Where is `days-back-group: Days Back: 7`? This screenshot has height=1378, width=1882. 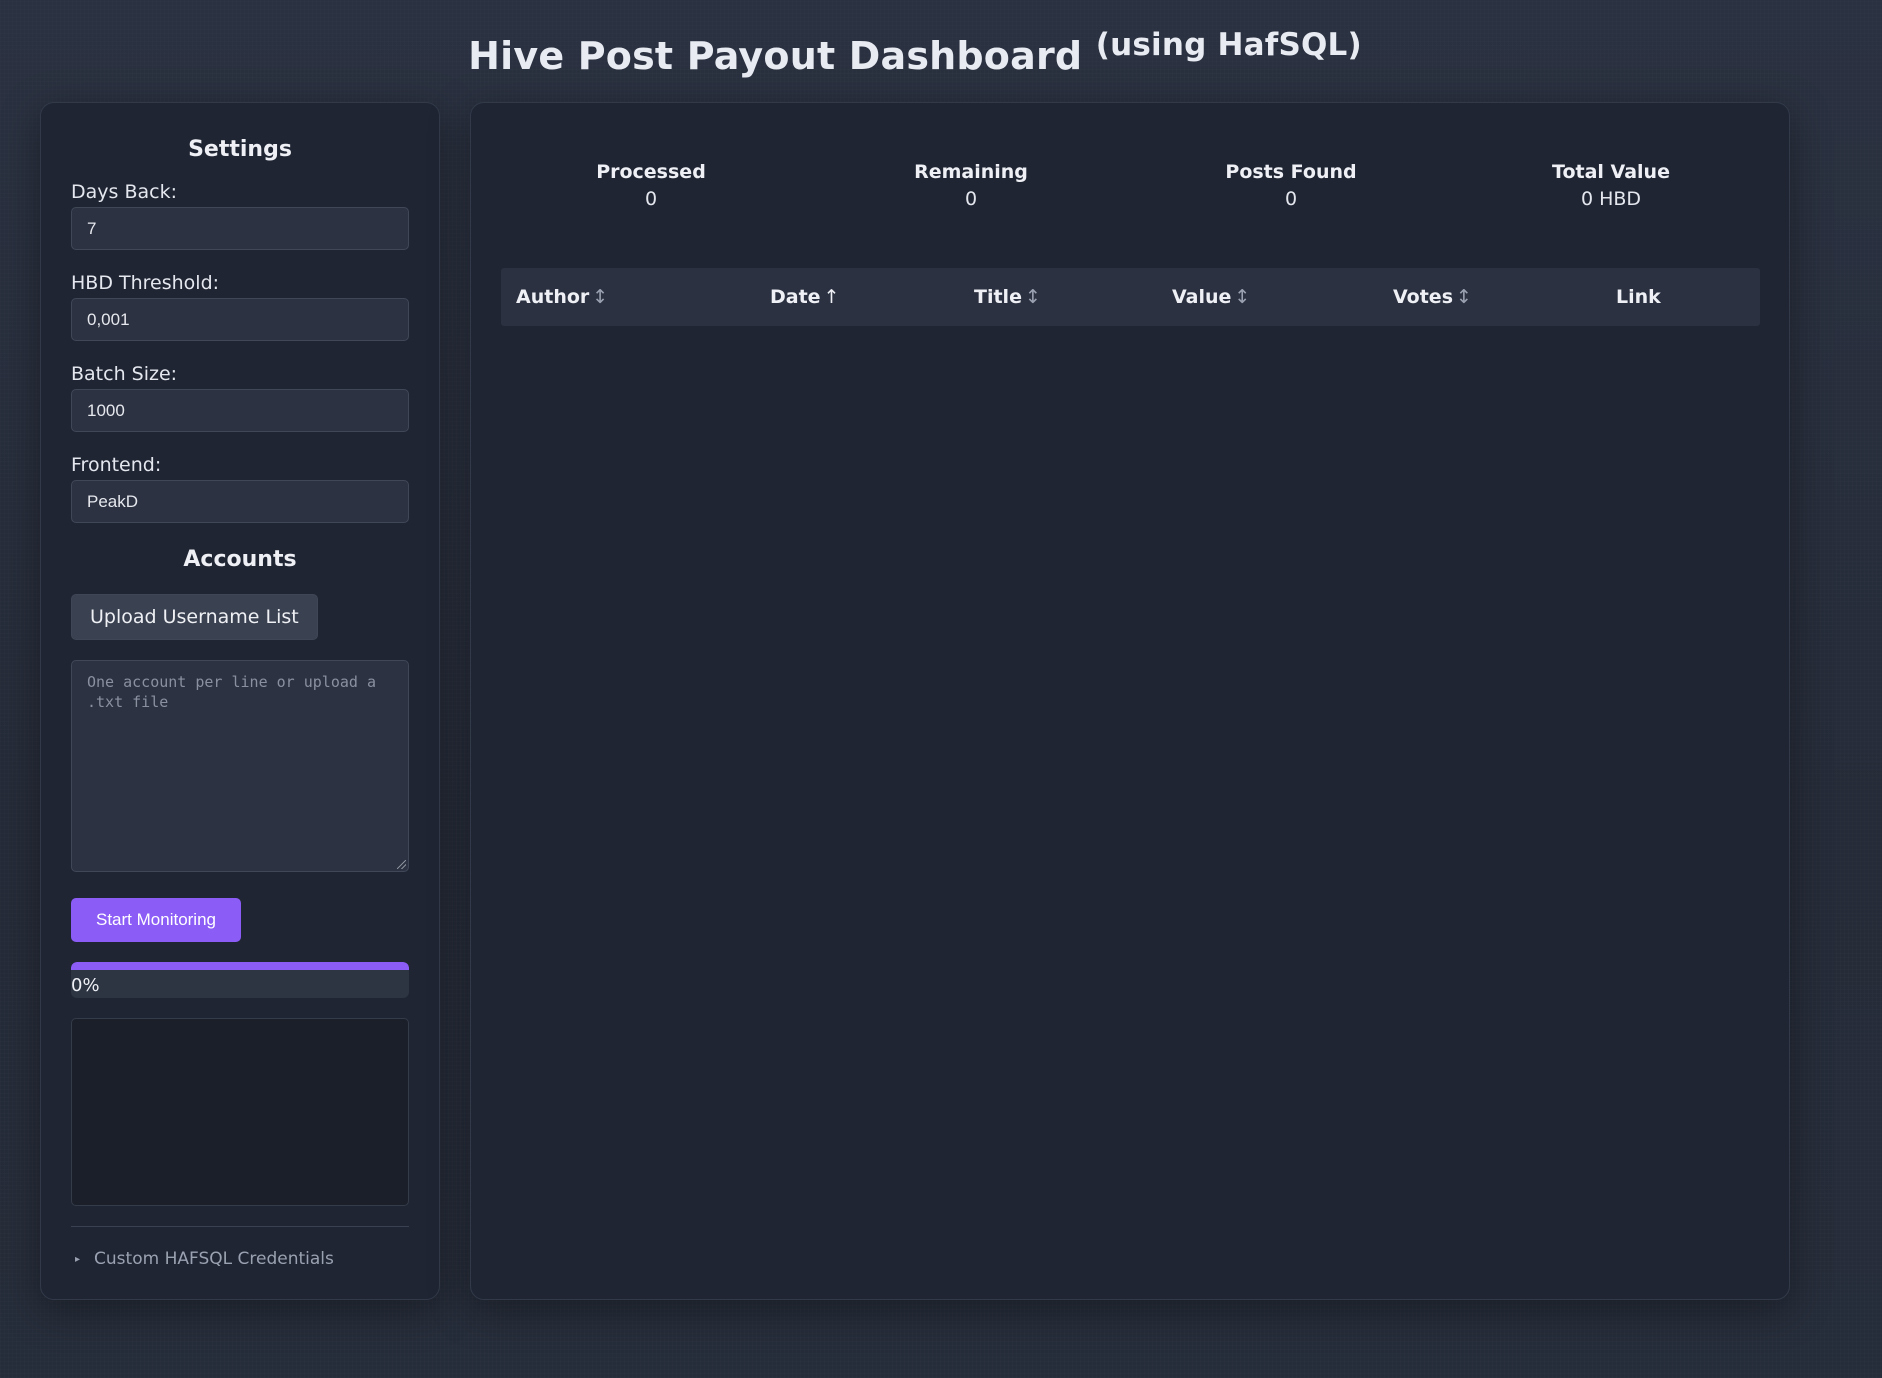
days-back-group: Days Back: 7 is located at coordinates (240, 215).